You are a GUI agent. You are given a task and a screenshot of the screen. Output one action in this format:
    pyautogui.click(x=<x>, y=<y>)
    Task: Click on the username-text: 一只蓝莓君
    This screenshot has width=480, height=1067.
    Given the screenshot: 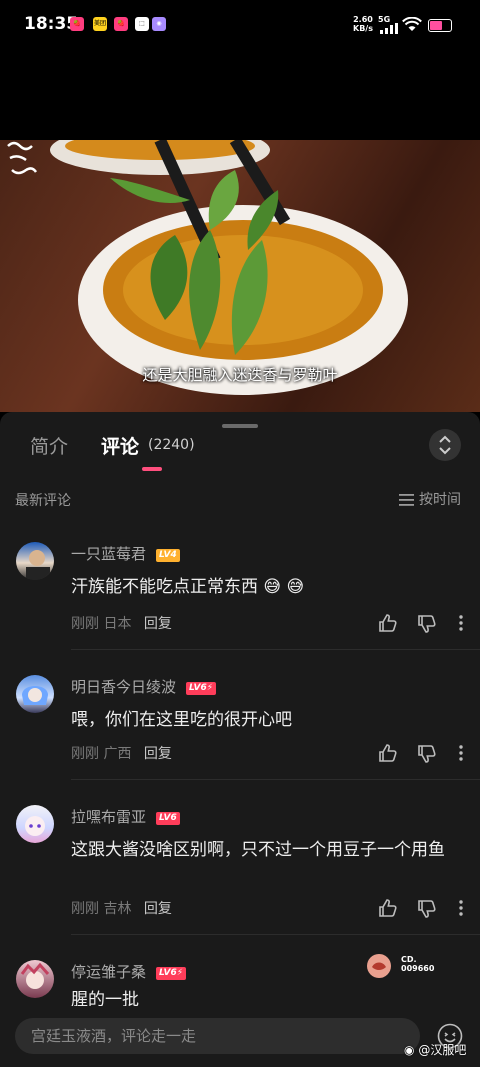 What is the action you would take?
    pyautogui.click(x=109, y=554)
    